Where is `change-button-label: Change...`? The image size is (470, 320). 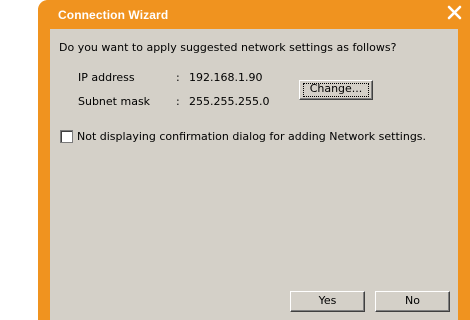 change-button-label: Change... is located at coordinates (336, 88).